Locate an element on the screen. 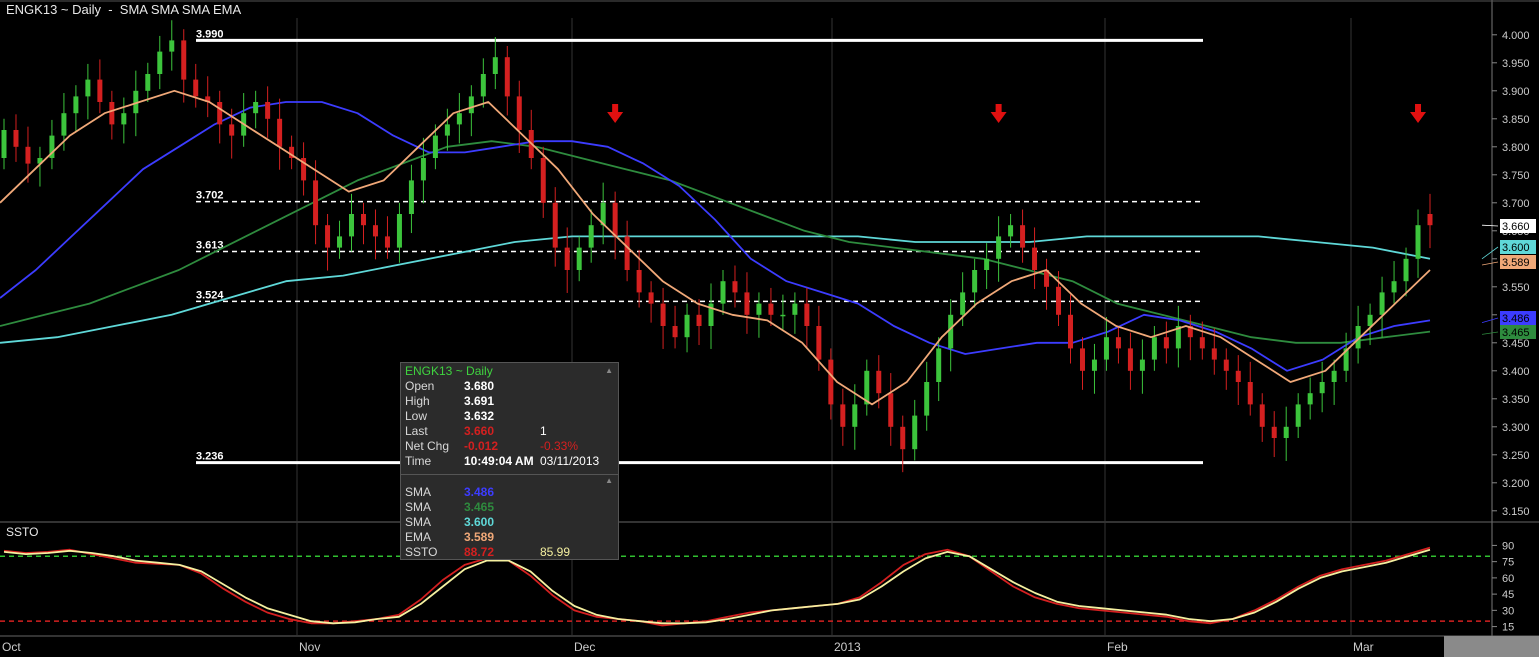 The image size is (1539, 657). row-value: 3.465 is located at coordinates (479, 507).